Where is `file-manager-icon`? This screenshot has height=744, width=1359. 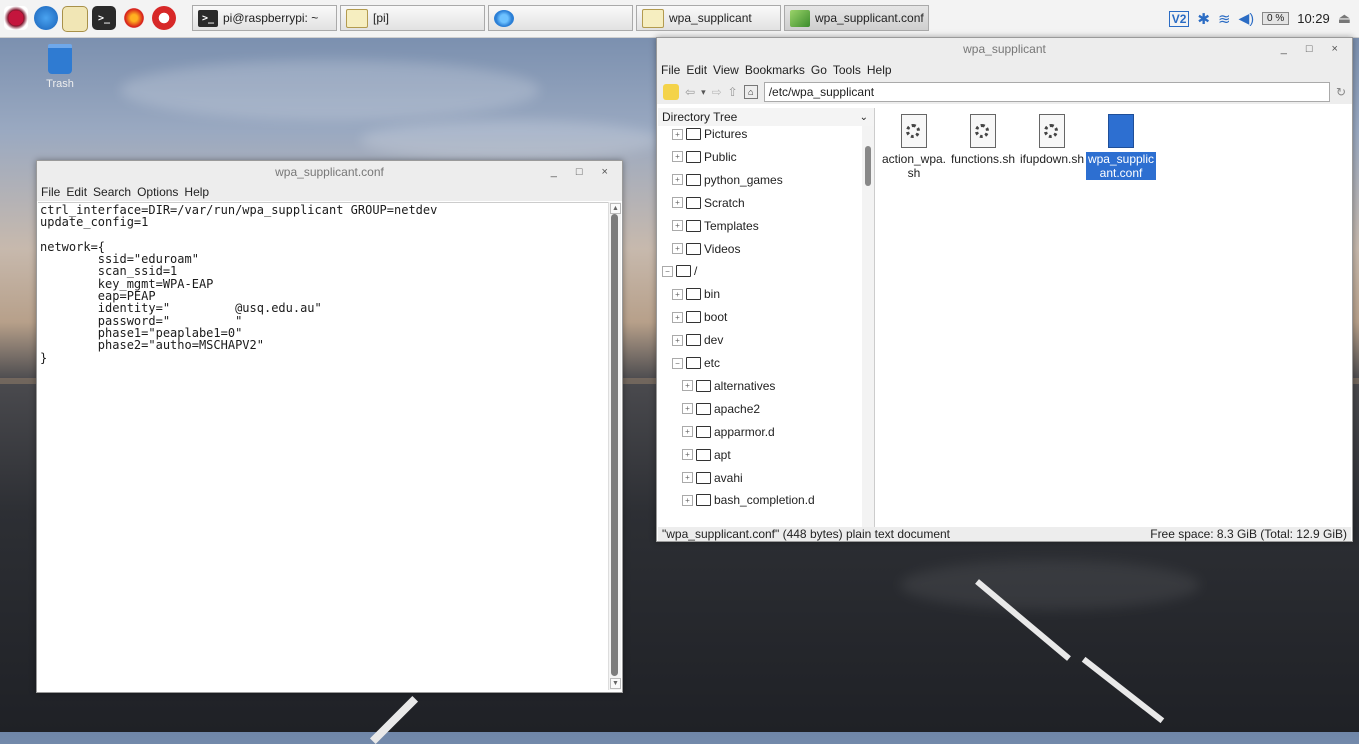 file-manager-icon is located at coordinates (75, 19).